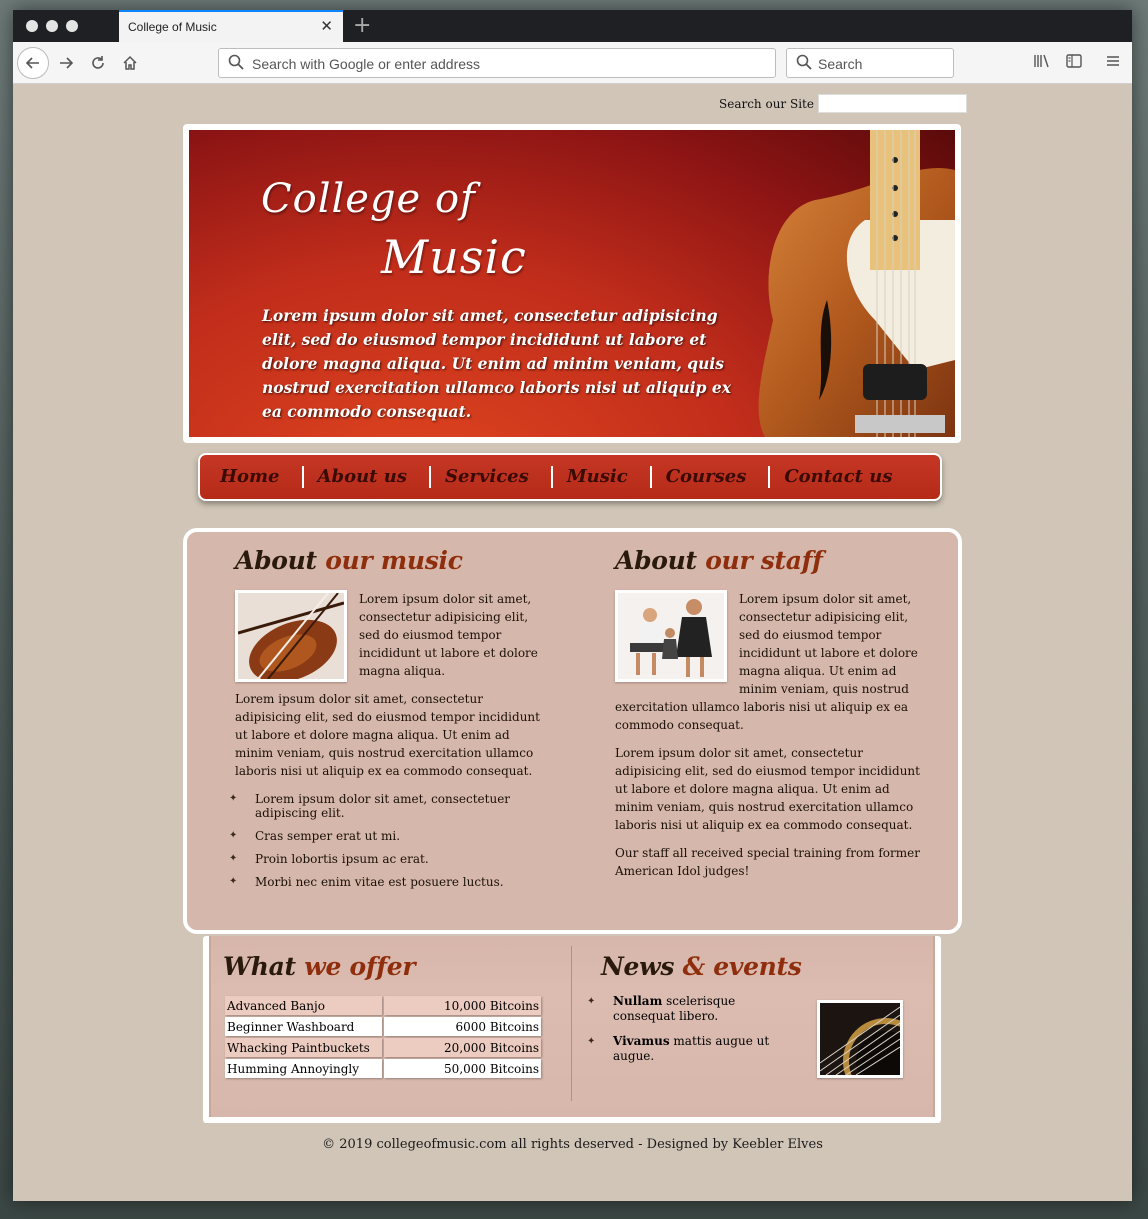  Describe the element at coordinates (387, 859) in the screenshot. I see `list-item: Proin lobortis ipsum ac erat.` at that location.